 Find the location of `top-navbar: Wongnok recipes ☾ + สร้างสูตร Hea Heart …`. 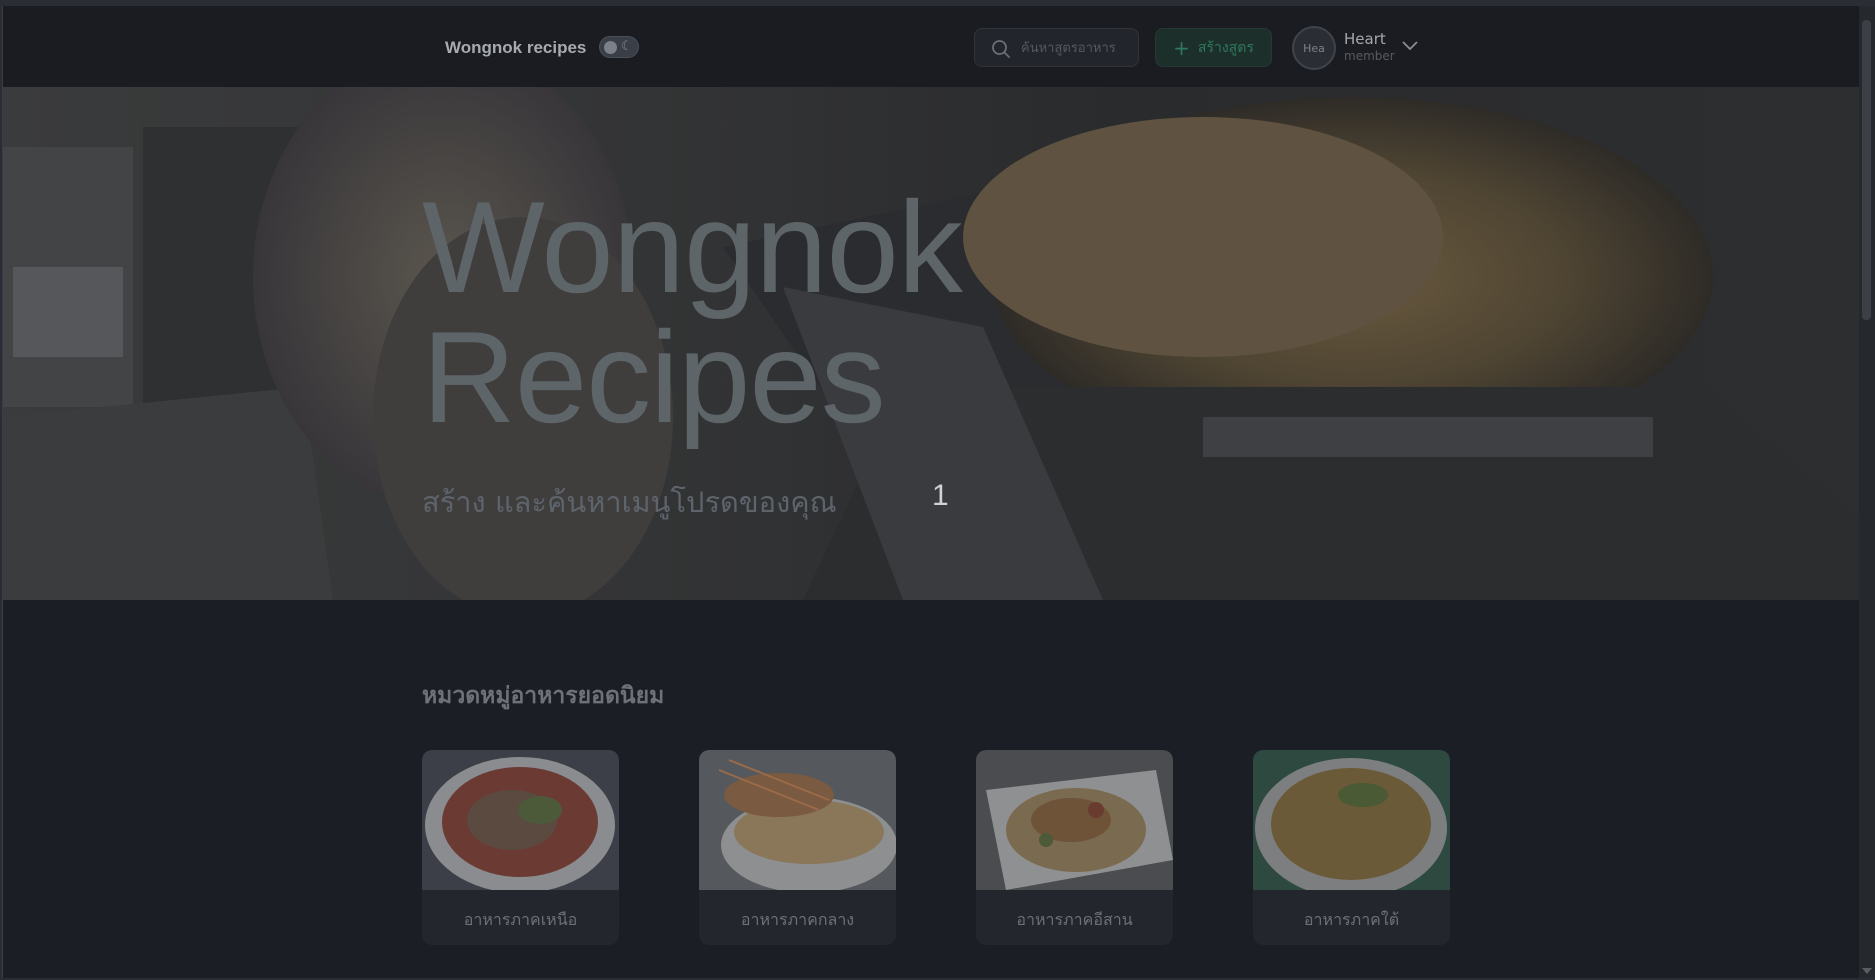

top-navbar: Wongnok recipes ☾ + สร้างสูตร Hea Heart … is located at coordinates (931, 46).